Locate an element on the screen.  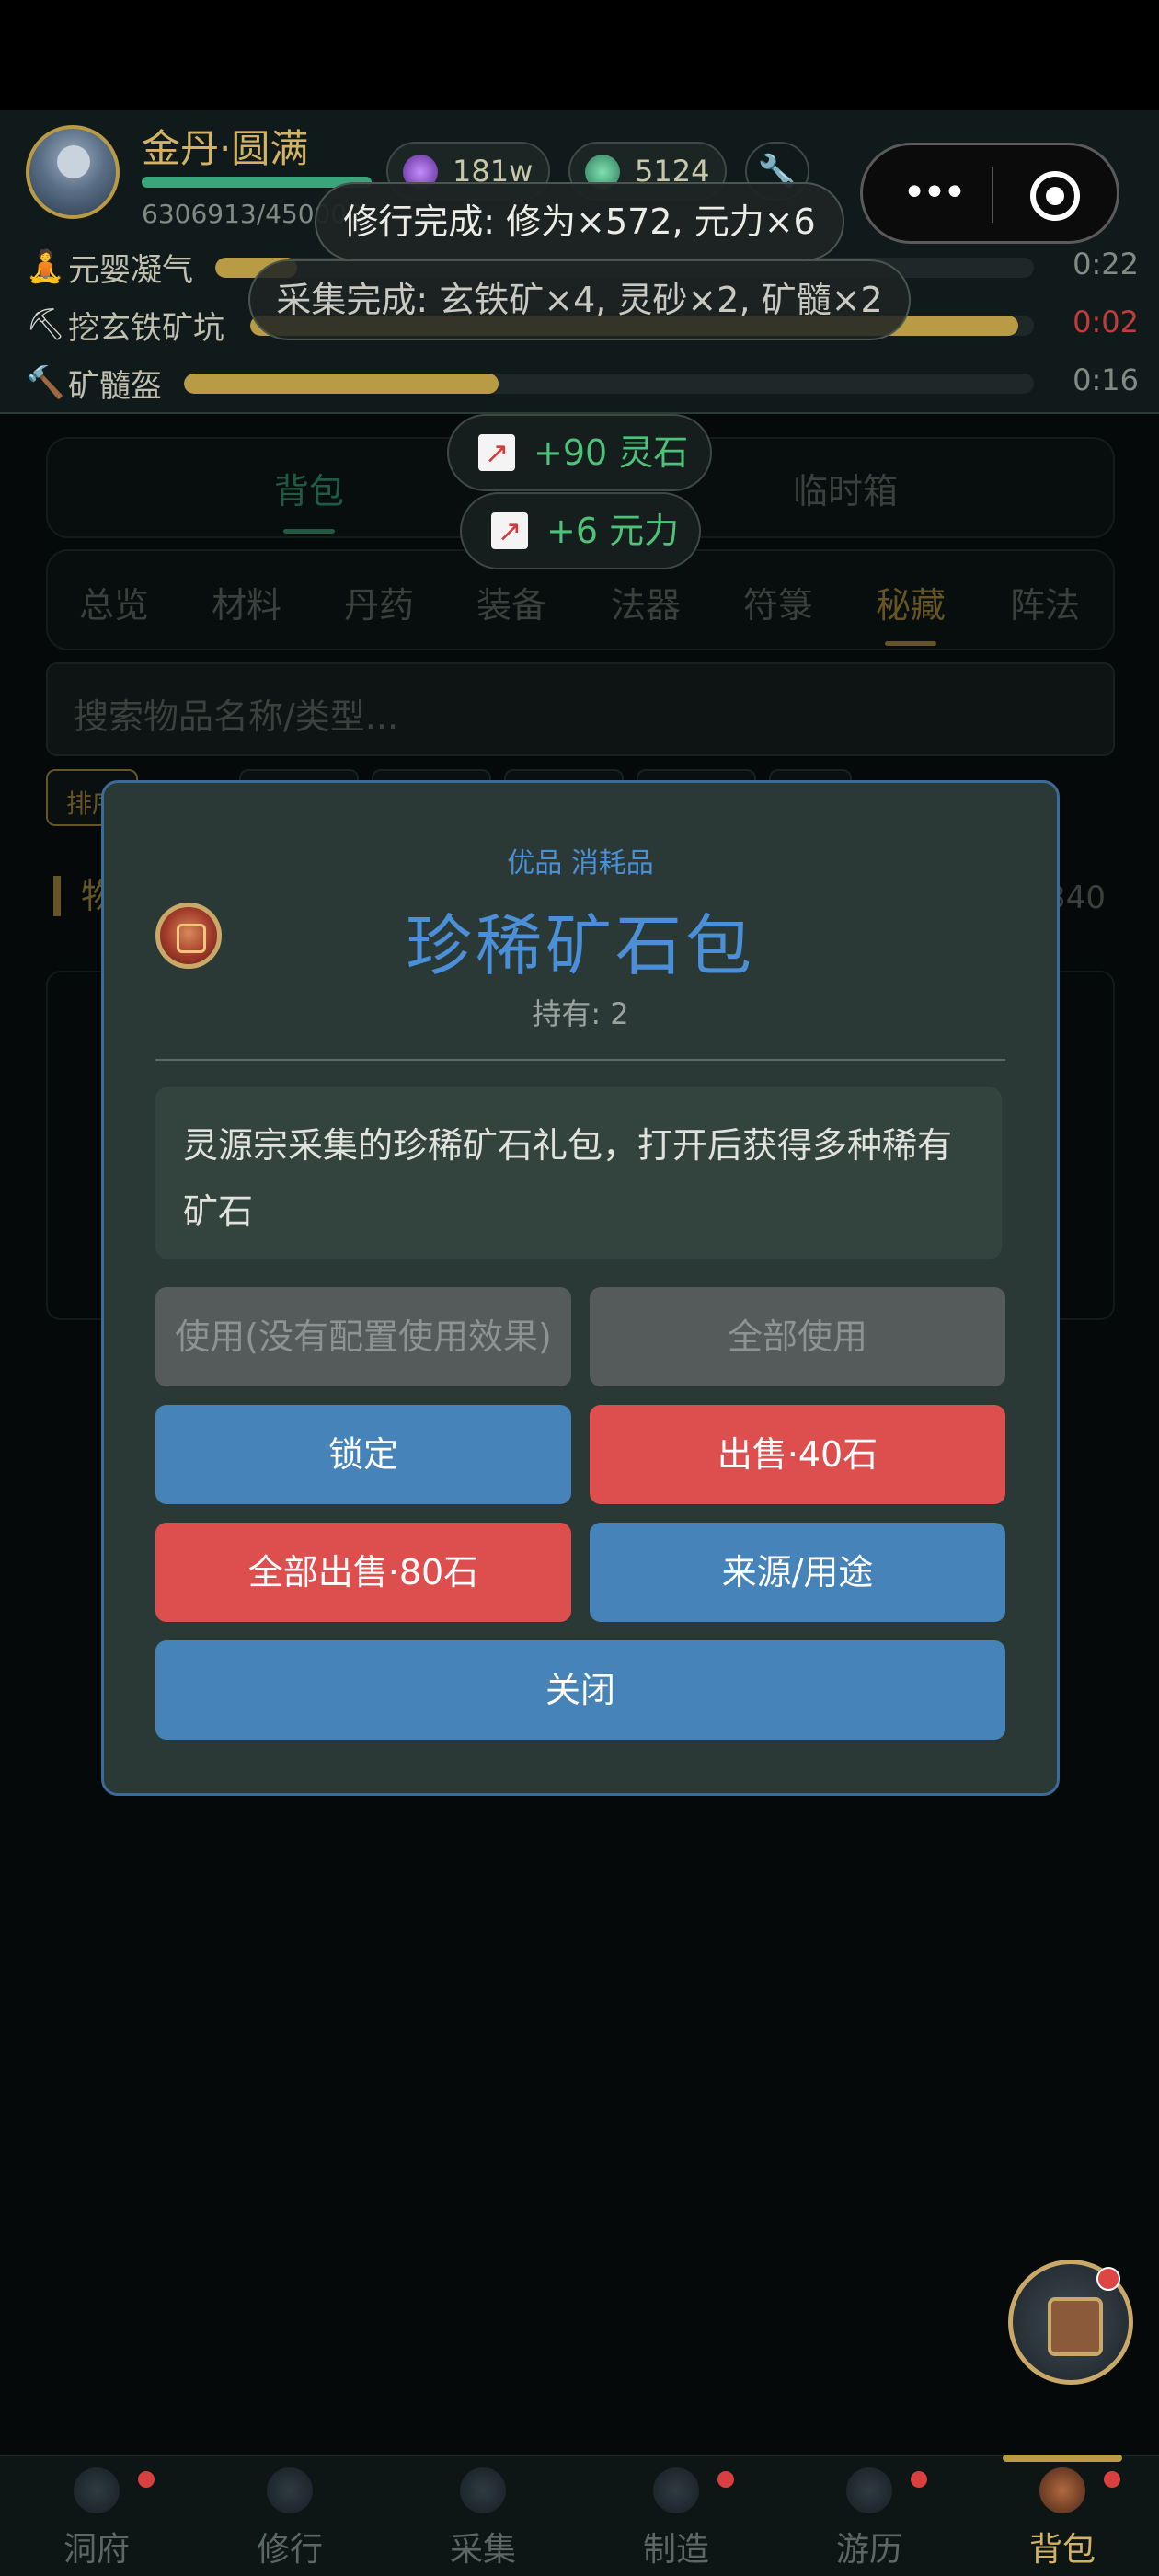
source-usage-button: 来源/用途 is located at coordinates (797, 1572).